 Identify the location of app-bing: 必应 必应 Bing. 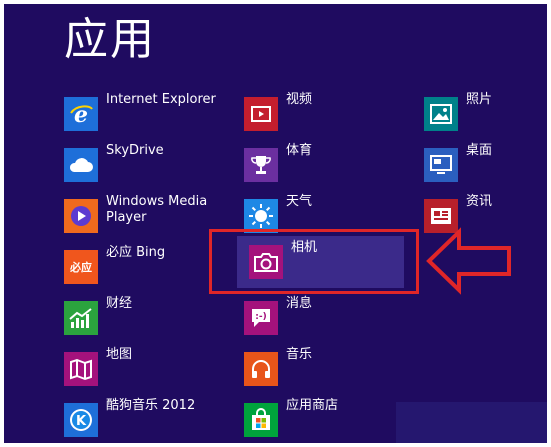
(144, 267).